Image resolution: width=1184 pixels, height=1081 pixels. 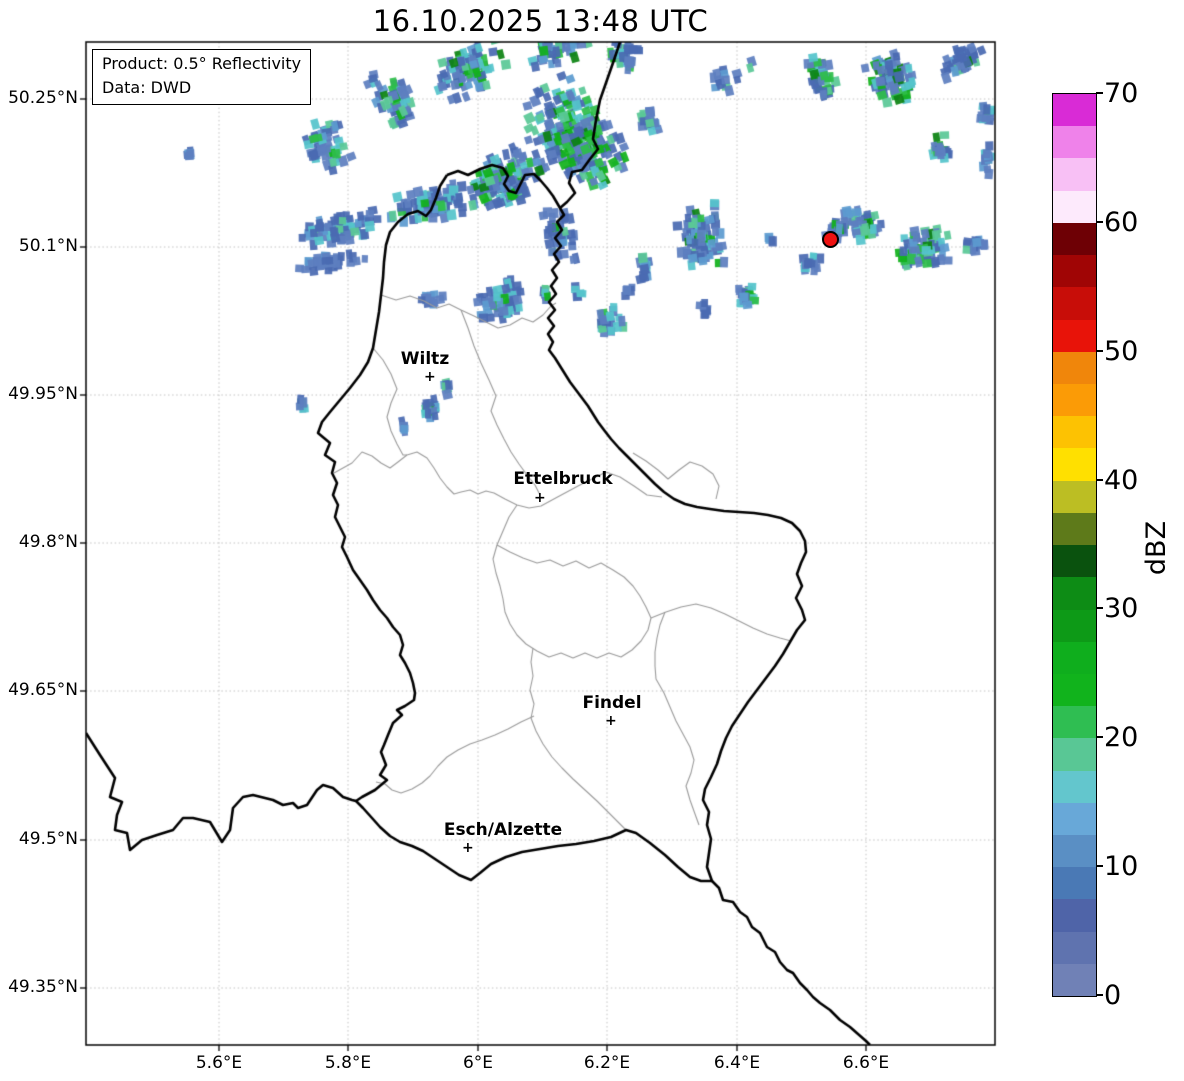 I want to click on colorbar-tick-label: 20, so click(x=1121, y=738).